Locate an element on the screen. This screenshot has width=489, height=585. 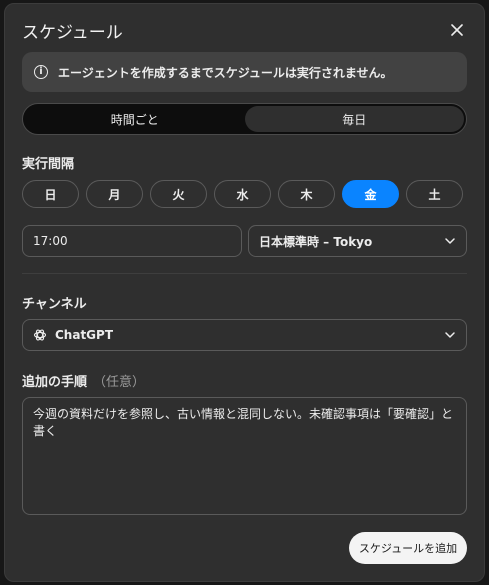
info-icon: i is located at coordinates (41, 72).